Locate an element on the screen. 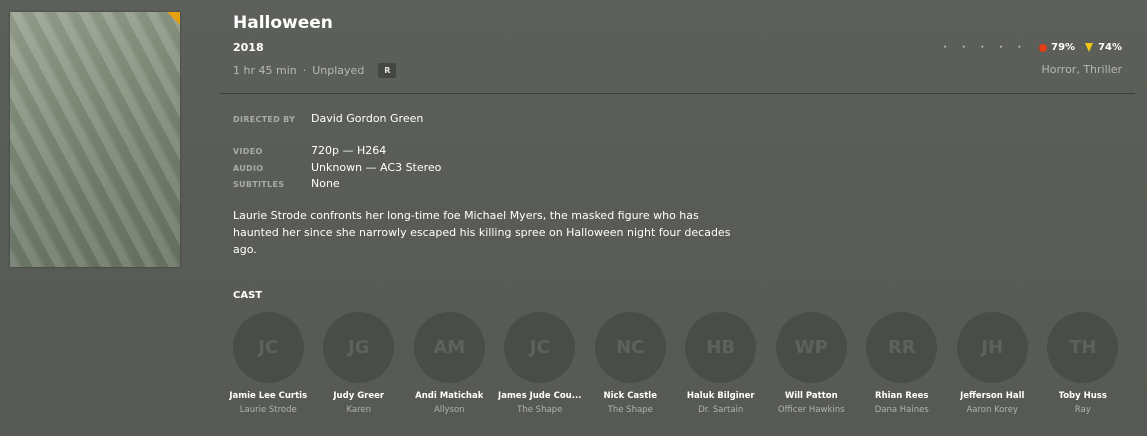  avatar: HB is located at coordinates (721, 347).